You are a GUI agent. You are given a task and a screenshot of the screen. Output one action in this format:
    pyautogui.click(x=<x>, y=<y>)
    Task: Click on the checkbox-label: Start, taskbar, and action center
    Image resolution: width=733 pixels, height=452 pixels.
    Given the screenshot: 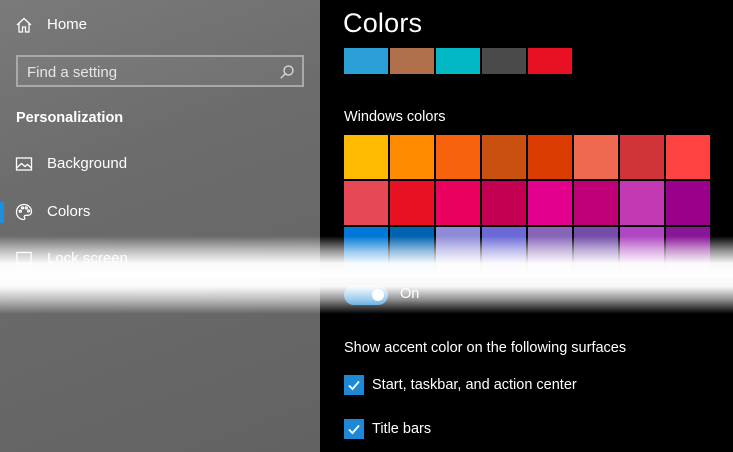 What is the action you would take?
    pyautogui.click(x=474, y=385)
    